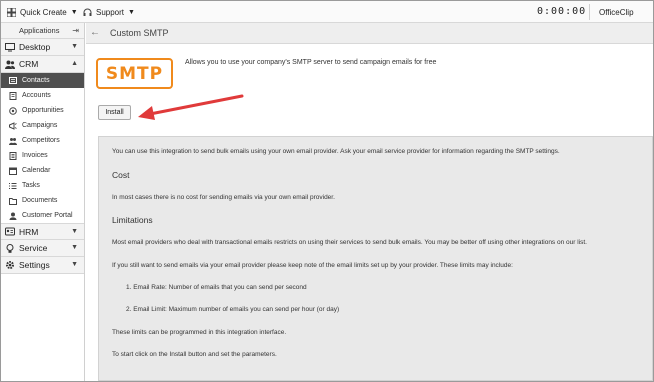 The image size is (654, 382). I want to click on sidebar-item-tasks: Tasks, so click(42, 185).